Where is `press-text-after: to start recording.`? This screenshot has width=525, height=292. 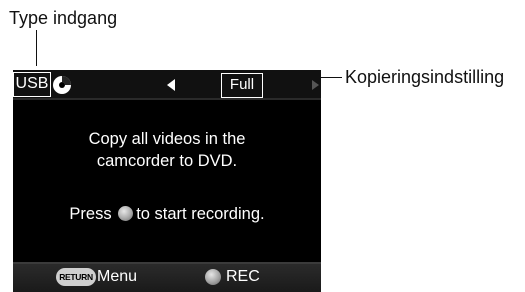 press-text-after: to start recording. is located at coordinates (200, 214).